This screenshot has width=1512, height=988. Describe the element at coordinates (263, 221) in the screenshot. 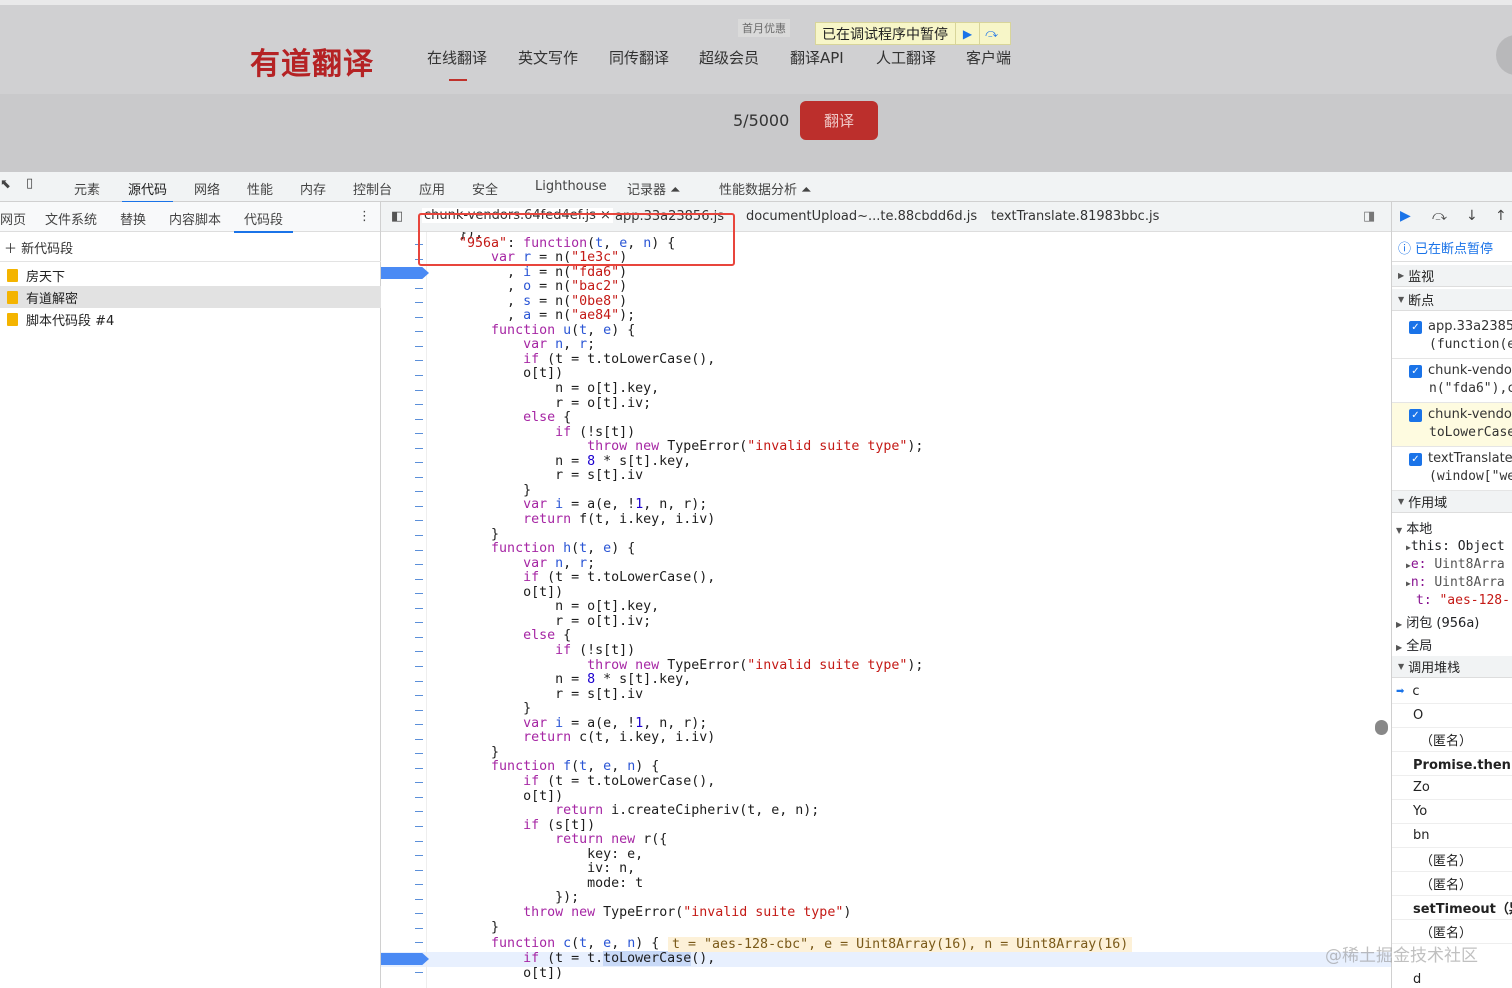

I see `nav-tab-snippets: 代码段` at that location.